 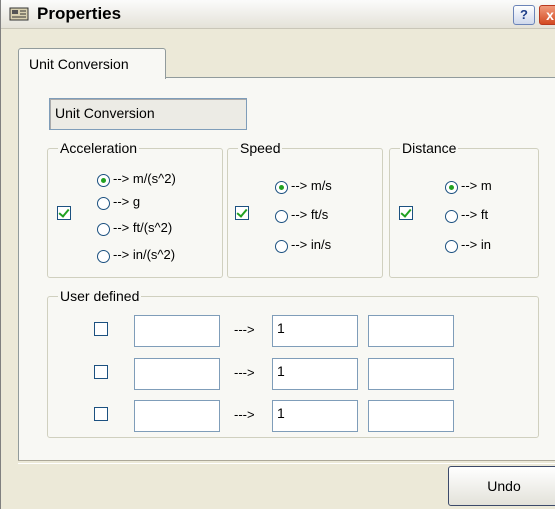 I want to click on user-defined-row-3-factor-input: 1, so click(x=315, y=416).